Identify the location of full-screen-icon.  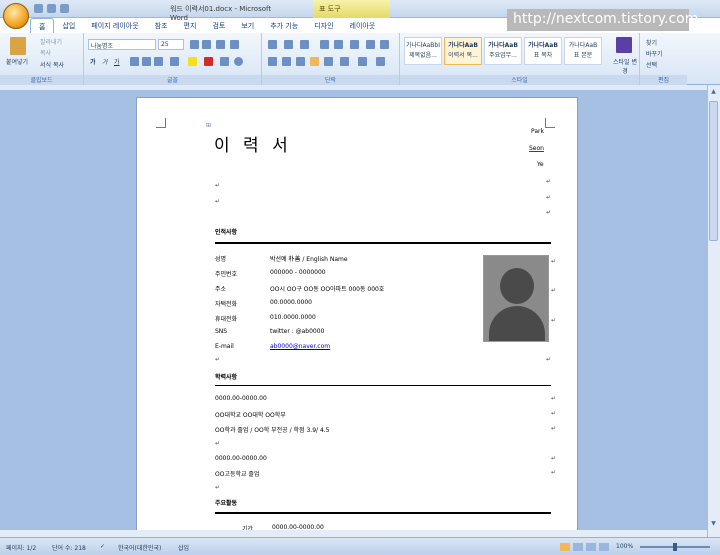
(578, 547).